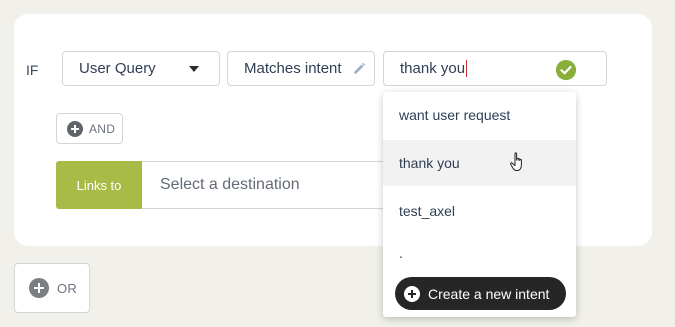 The height and width of the screenshot is (327, 675). I want to click on and-button-label: AND, so click(102, 128).